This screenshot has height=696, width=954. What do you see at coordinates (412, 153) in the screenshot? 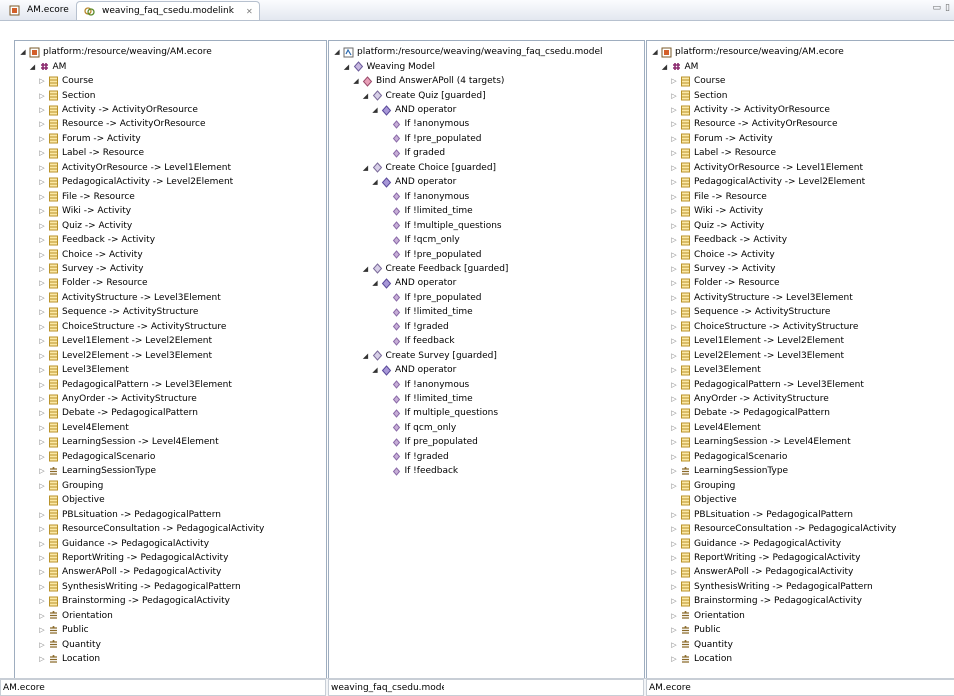
I see `tree-item: If graded` at bounding box center [412, 153].